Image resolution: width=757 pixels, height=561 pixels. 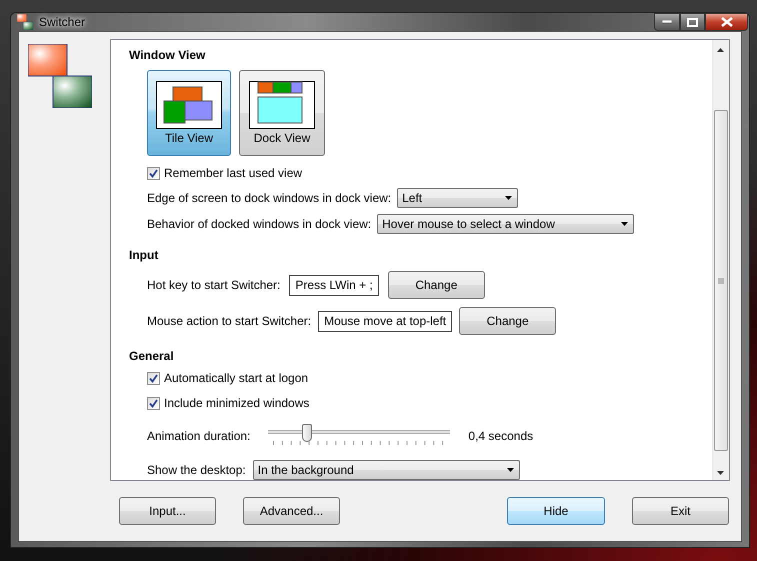 What do you see at coordinates (237, 403) in the screenshot?
I see `checkbox-label: Include minimized windows` at bounding box center [237, 403].